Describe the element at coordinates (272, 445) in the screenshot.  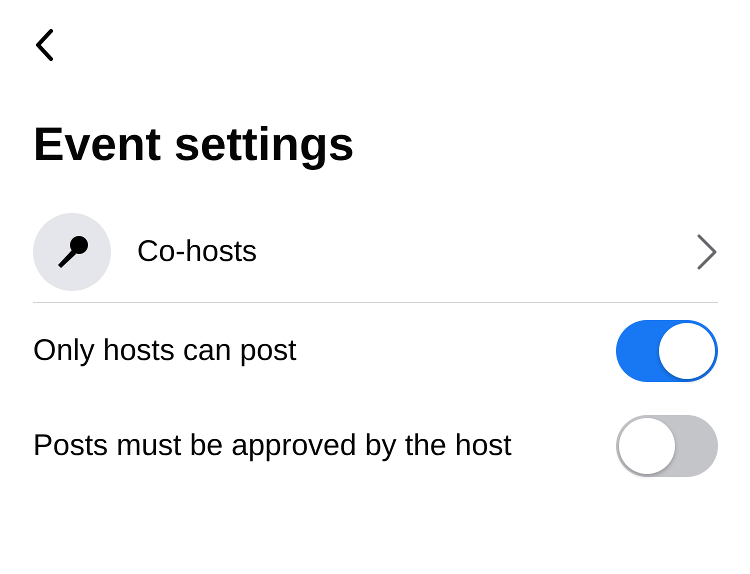
I see `setting-label: Posts must be approved by the host` at that location.